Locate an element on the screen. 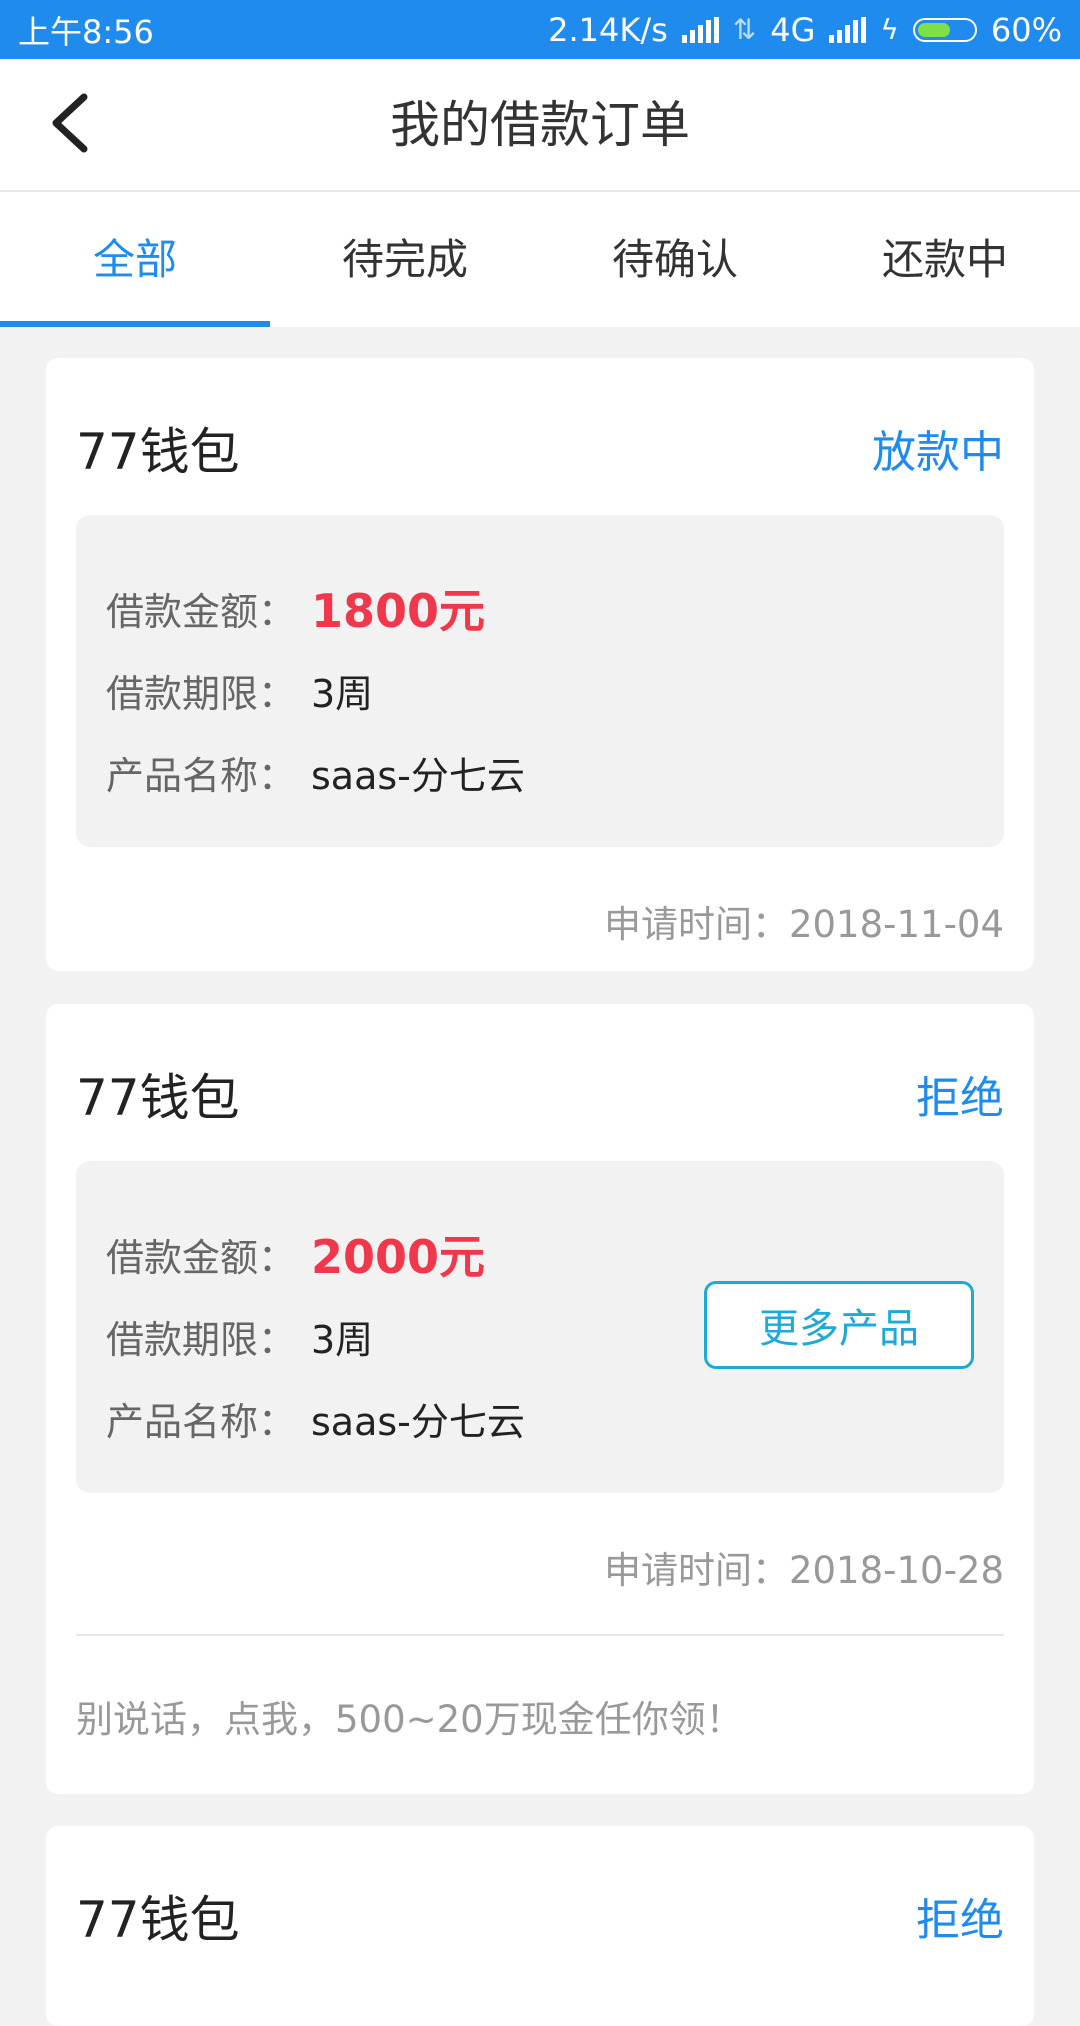 This screenshot has height=2026, width=1080. amount-value: 2000元 is located at coordinates (398, 1257).